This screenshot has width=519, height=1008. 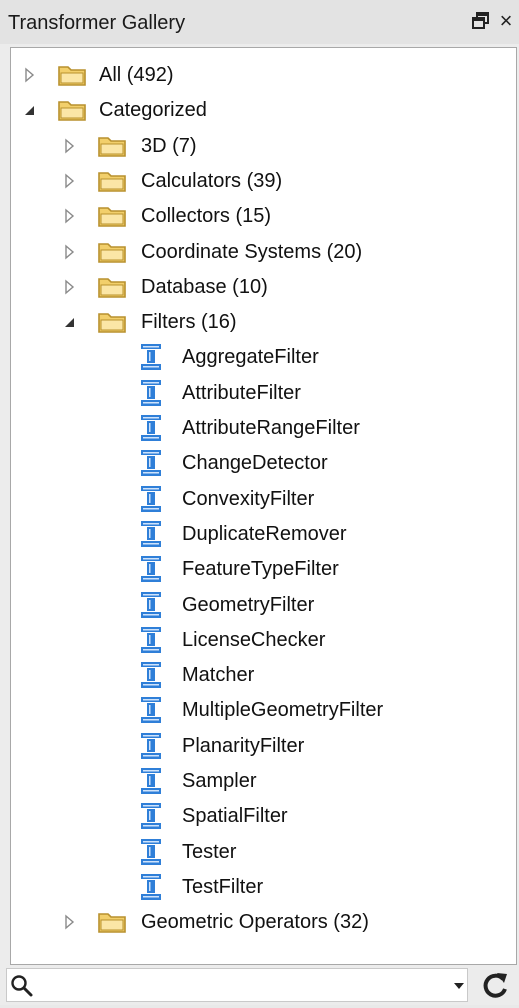 I want to click on tree-item-category: Geometric Operators (32), so click(x=263, y=922).